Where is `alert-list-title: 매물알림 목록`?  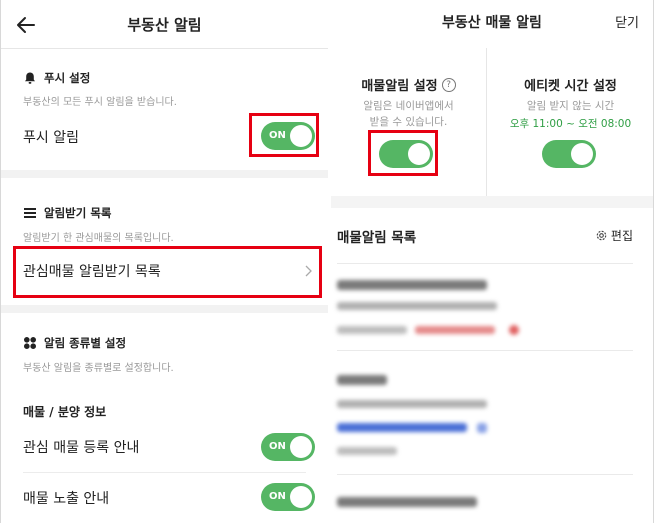
alert-list-title: 매물알림 목록 is located at coordinates (377, 238).